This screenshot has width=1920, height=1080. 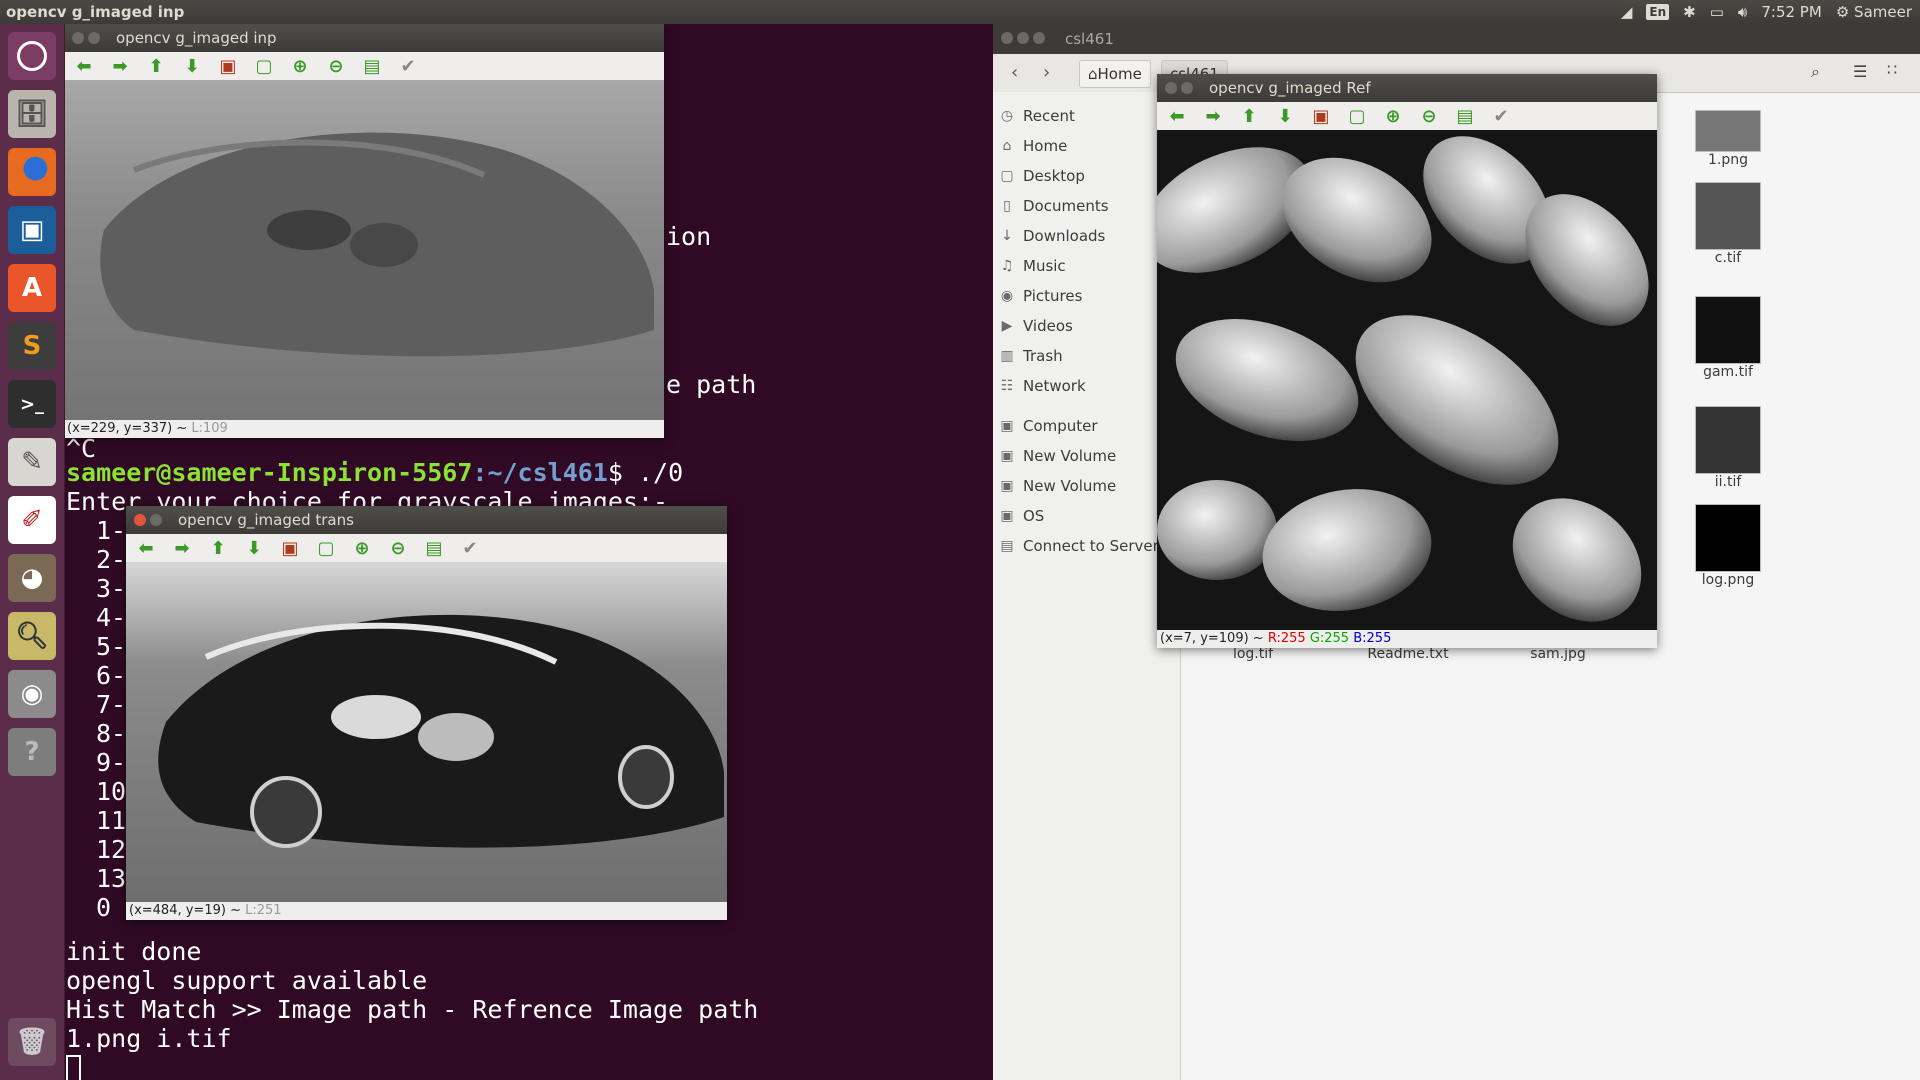 What do you see at coordinates (1048, 426) in the screenshot?
I see `sidebar-item-computer: ▣ Computer` at bounding box center [1048, 426].